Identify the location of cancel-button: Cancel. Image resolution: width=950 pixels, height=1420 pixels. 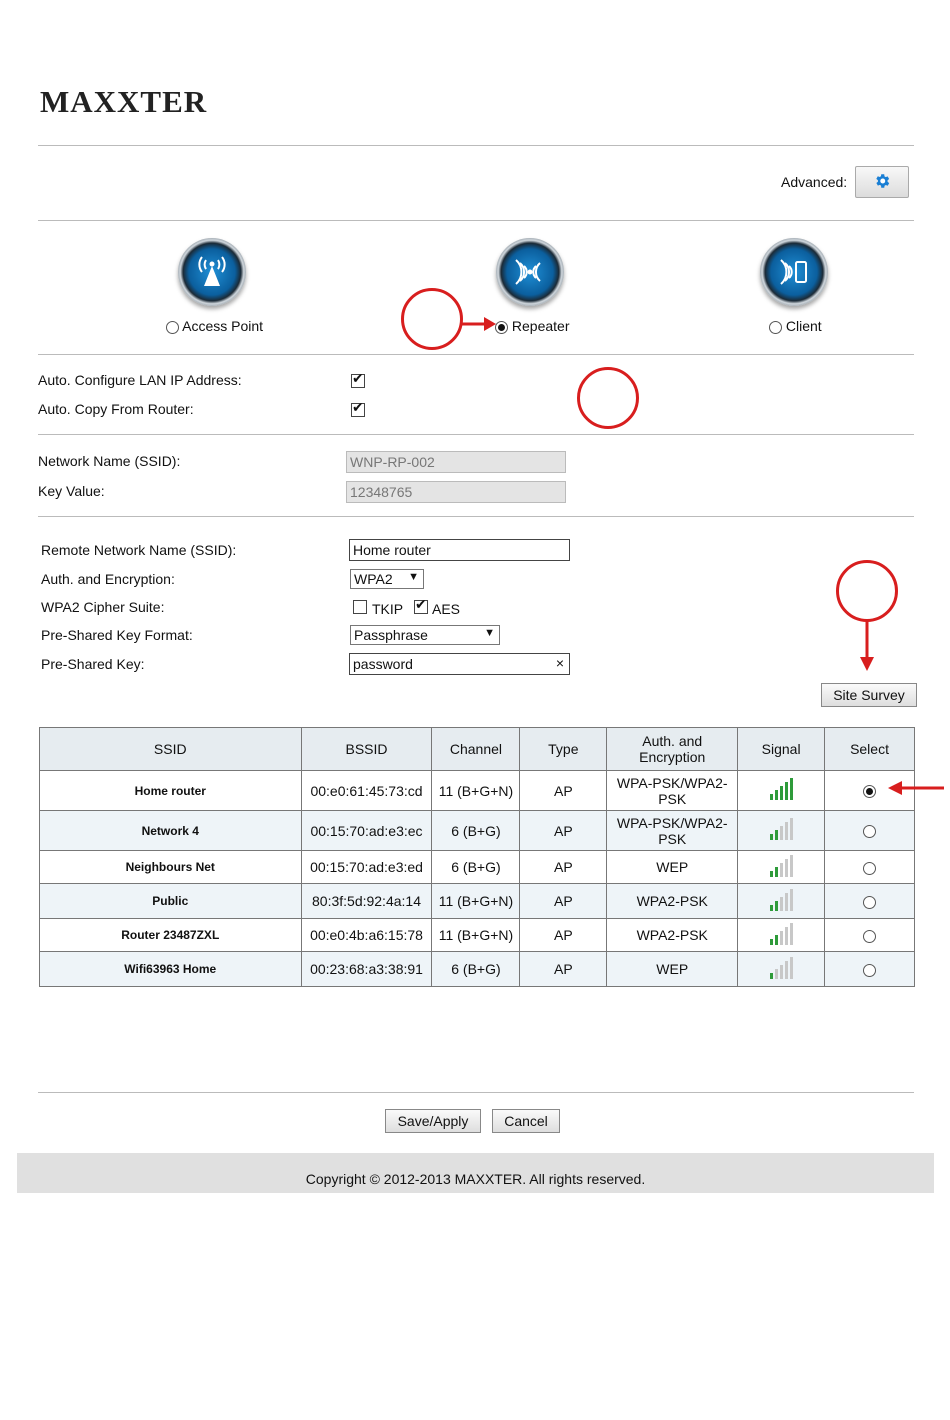
(526, 1121).